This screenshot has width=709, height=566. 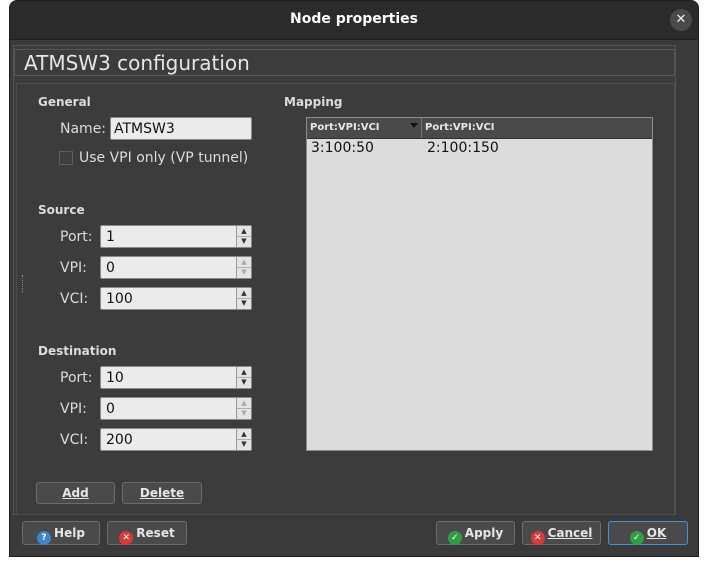 I want to click on column-header-destination: Port:VPI:VCI, so click(x=460, y=127).